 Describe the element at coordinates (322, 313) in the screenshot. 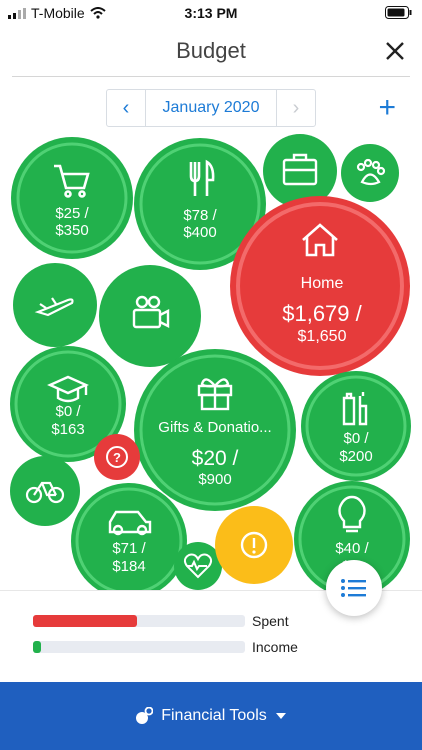

I see `home-spent: $1,679 /` at that location.